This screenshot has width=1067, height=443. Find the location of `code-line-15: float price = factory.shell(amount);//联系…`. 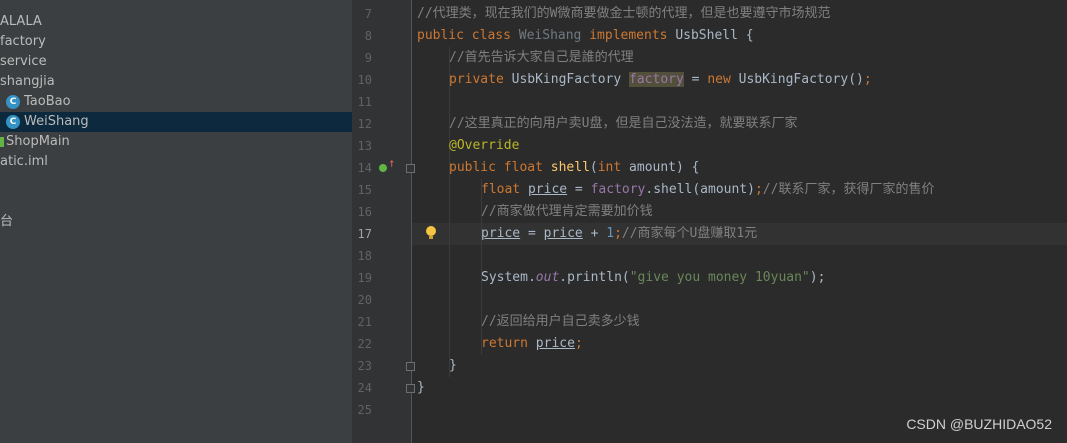

code-line-15: float price = factory.shell(amount);//联系… is located at coordinates (707, 190).